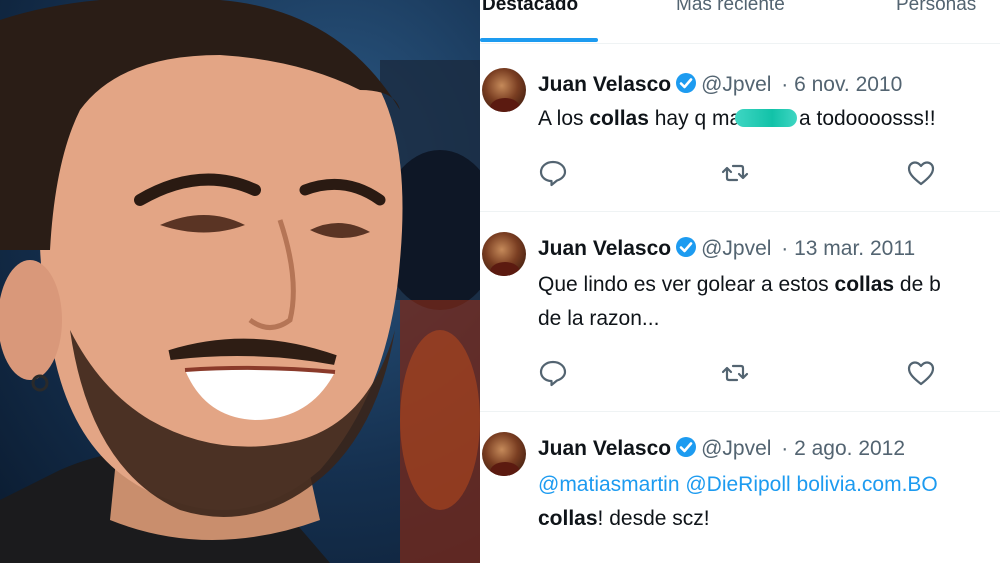  What do you see at coordinates (653, 518) in the screenshot?
I see `text-segment: ! desde scz!` at bounding box center [653, 518].